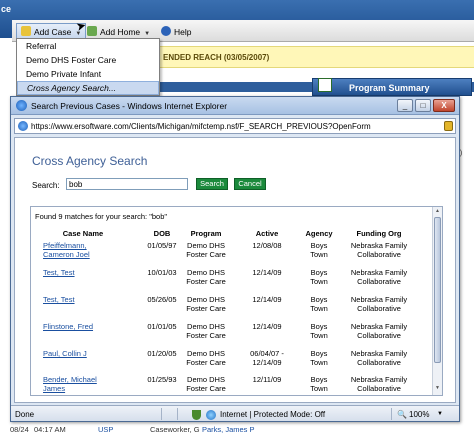 Image resolution: width=474 pixels, height=438 pixels. I want to click on search-label: Search:, so click(46, 185).